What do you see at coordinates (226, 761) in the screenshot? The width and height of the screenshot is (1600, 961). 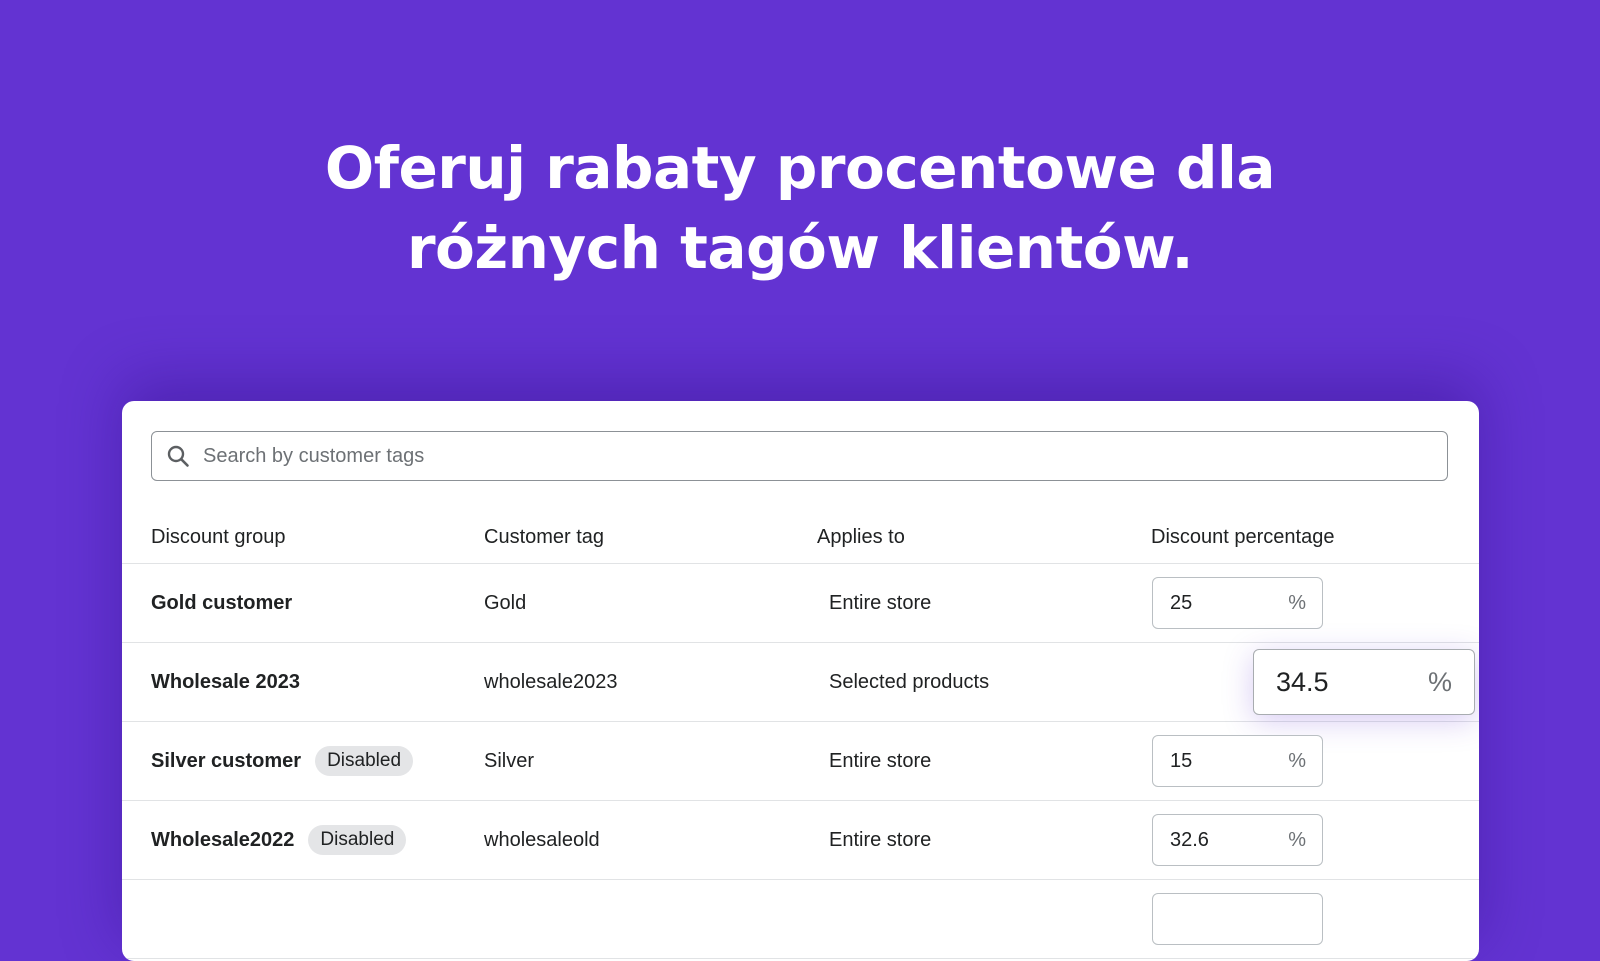 I see `discount-group-name: Silver customer` at bounding box center [226, 761].